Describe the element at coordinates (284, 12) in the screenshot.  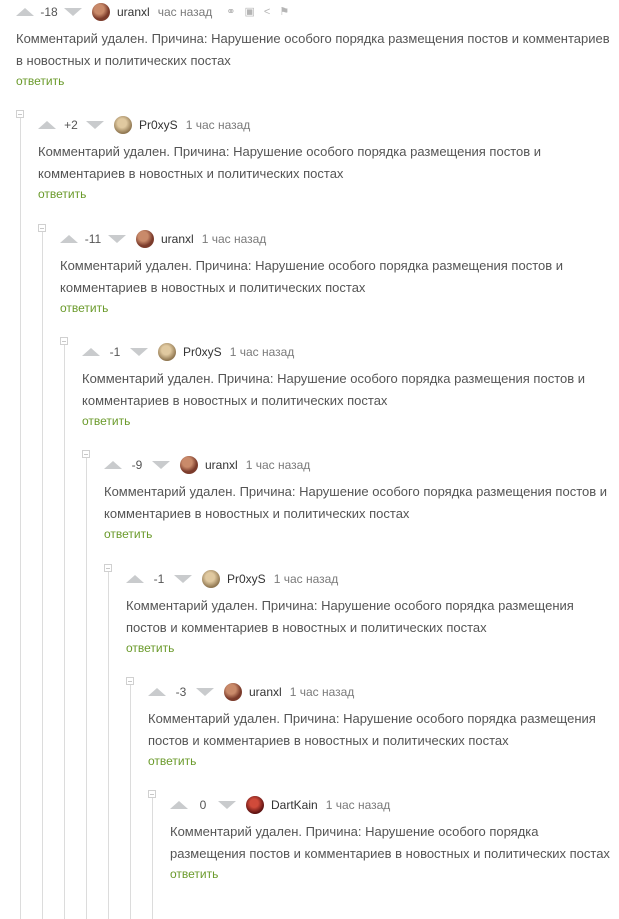
I see `flag-icon: ⚑` at that location.